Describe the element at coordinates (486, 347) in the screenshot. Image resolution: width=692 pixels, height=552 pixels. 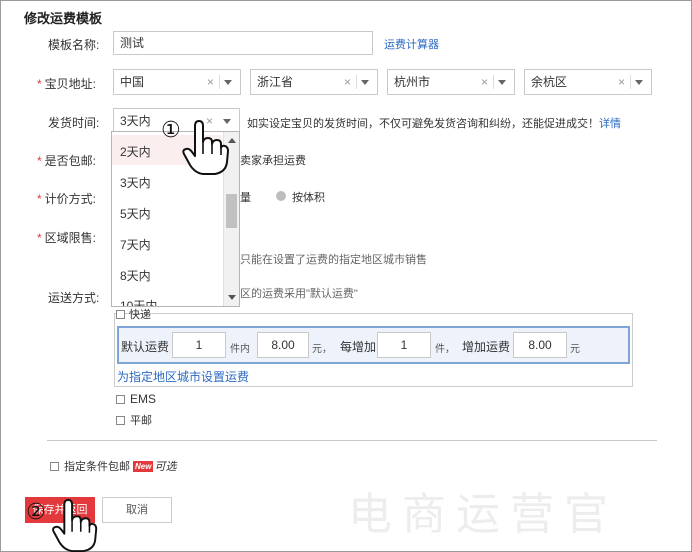
I see `extra-fee-label: 增加运费` at that location.